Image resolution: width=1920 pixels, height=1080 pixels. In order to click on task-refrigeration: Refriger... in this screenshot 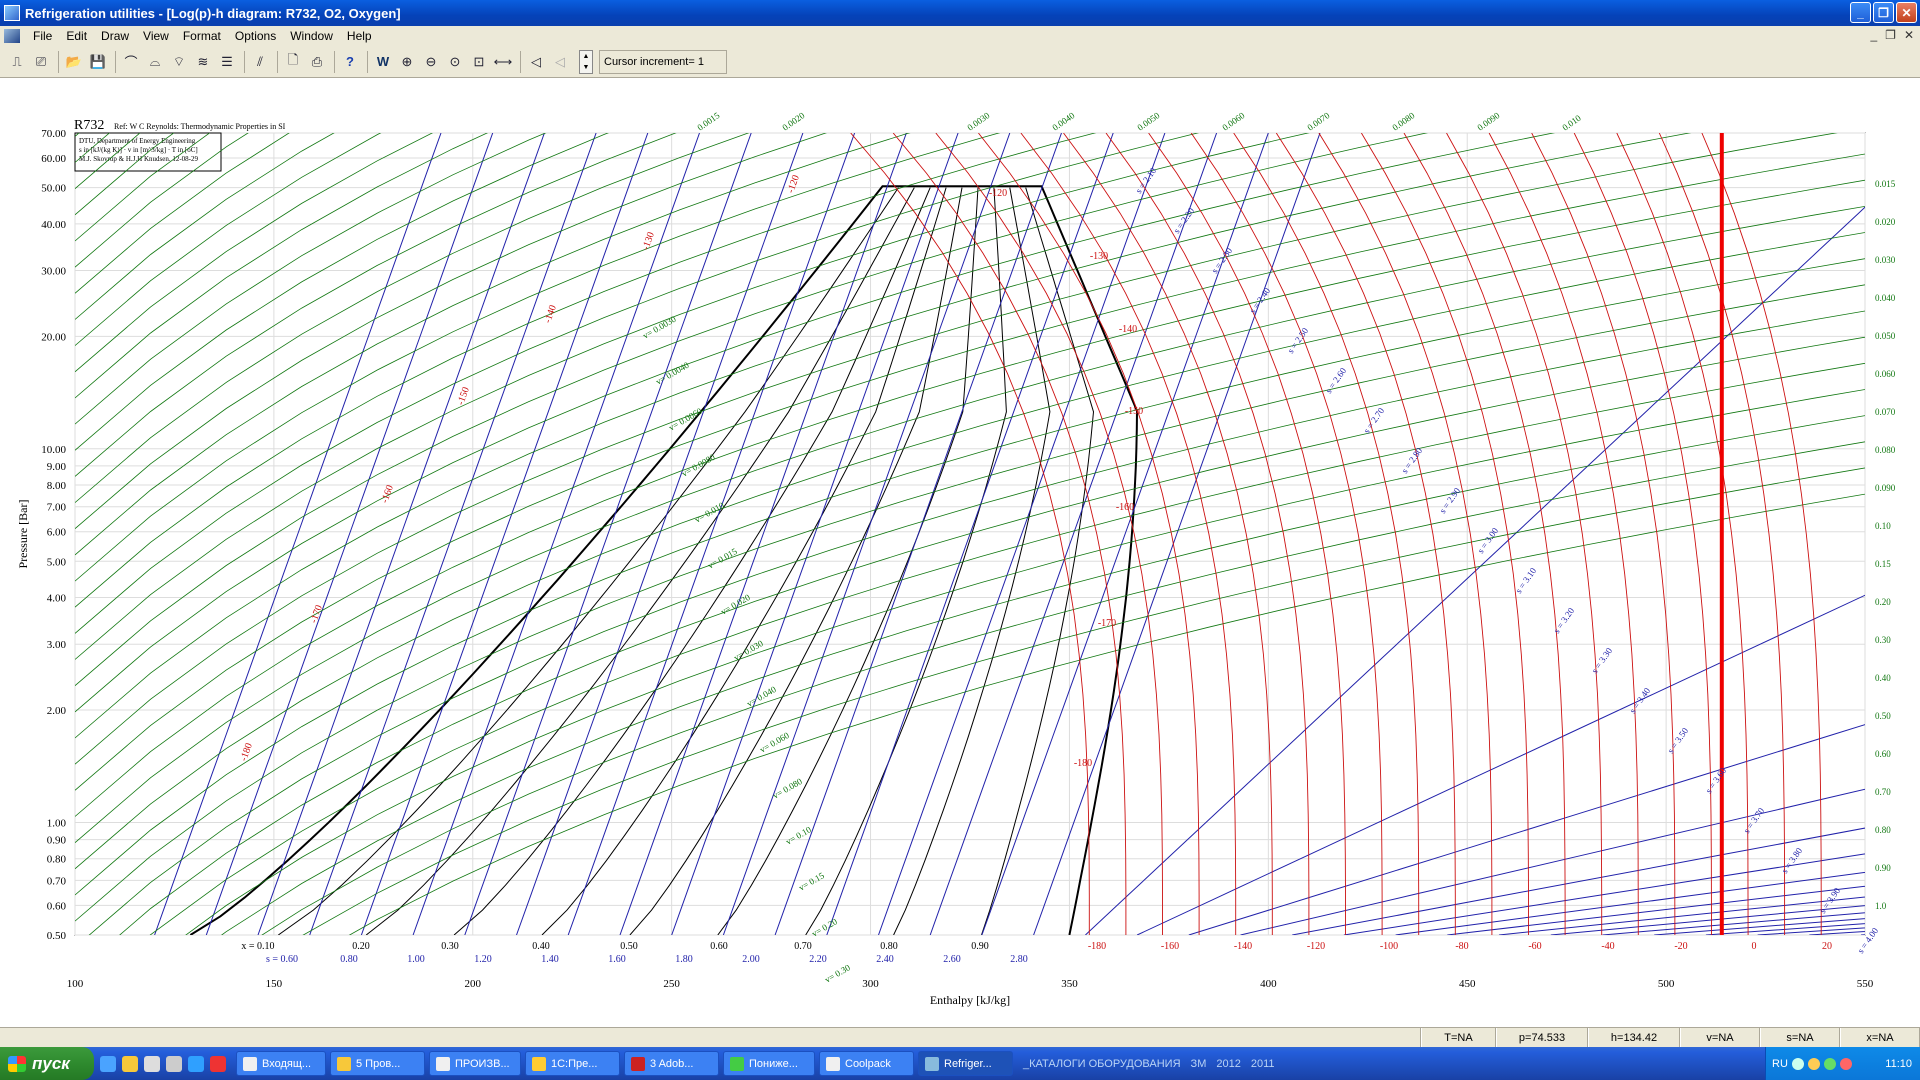, I will do `click(965, 1063)`.